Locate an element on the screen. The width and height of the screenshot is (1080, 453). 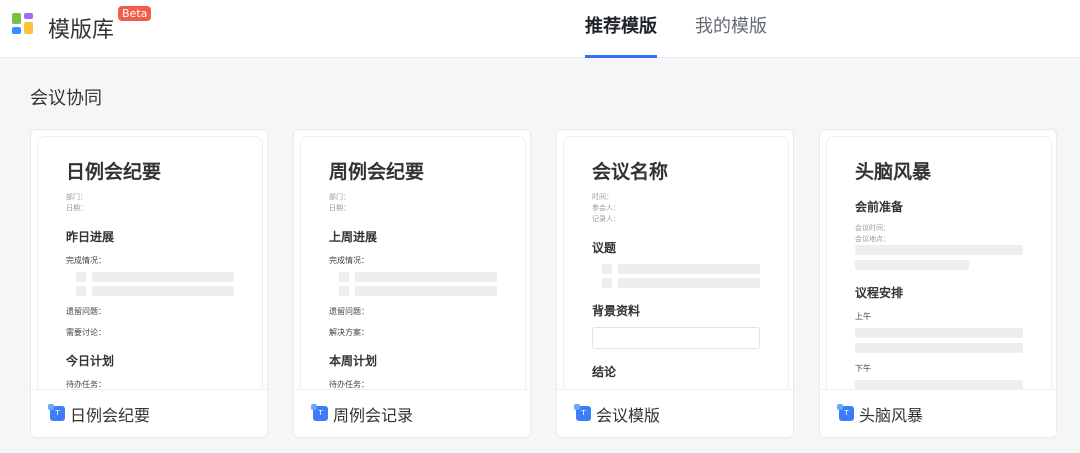
preview-h2: 今日计划 is located at coordinates (90, 361).